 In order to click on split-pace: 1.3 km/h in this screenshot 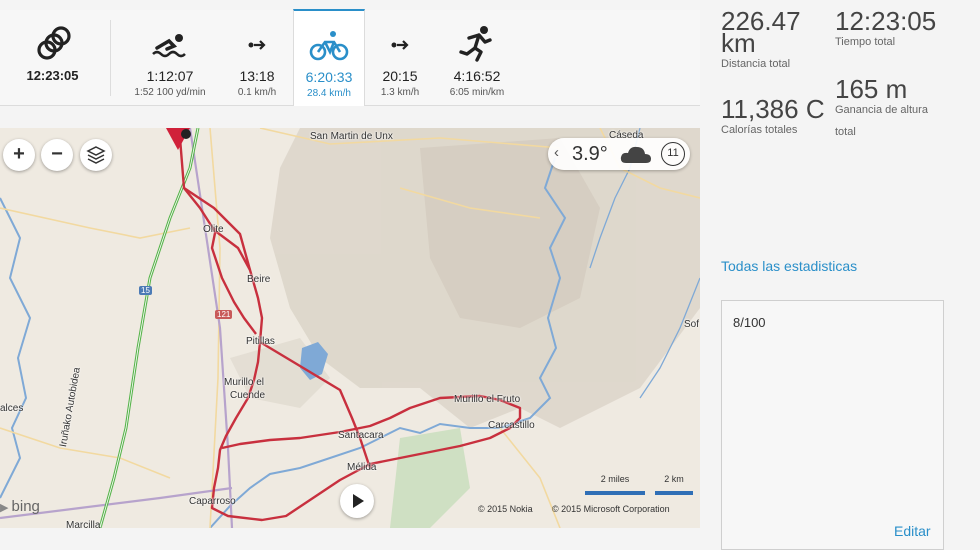, I will do `click(400, 92)`.